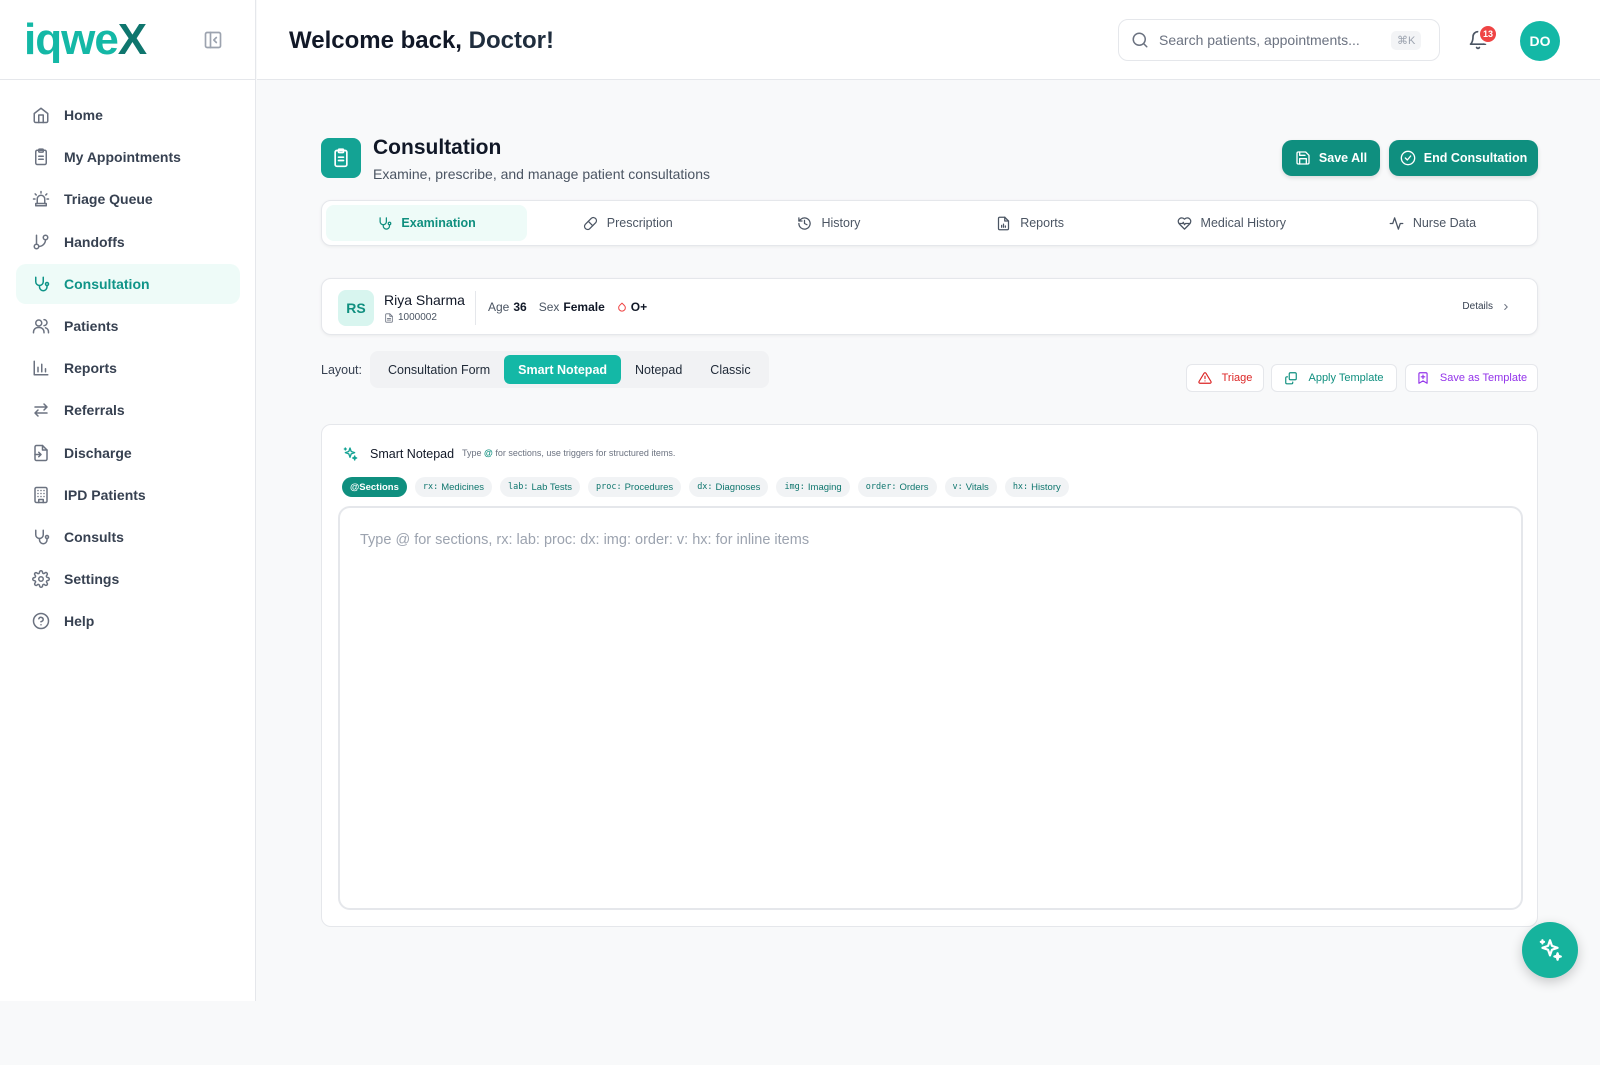 The height and width of the screenshot is (1065, 1600). Describe the element at coordinates (1488, 34) in the screenshot. I see `notification-badge: 13` at that location.